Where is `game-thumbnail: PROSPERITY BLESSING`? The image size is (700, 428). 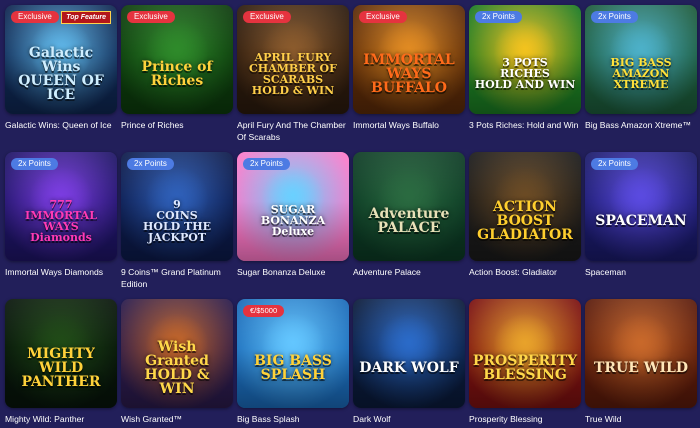
game-thumbnail: PROSPERITY BLESSING is located at coordinates (525, 353).